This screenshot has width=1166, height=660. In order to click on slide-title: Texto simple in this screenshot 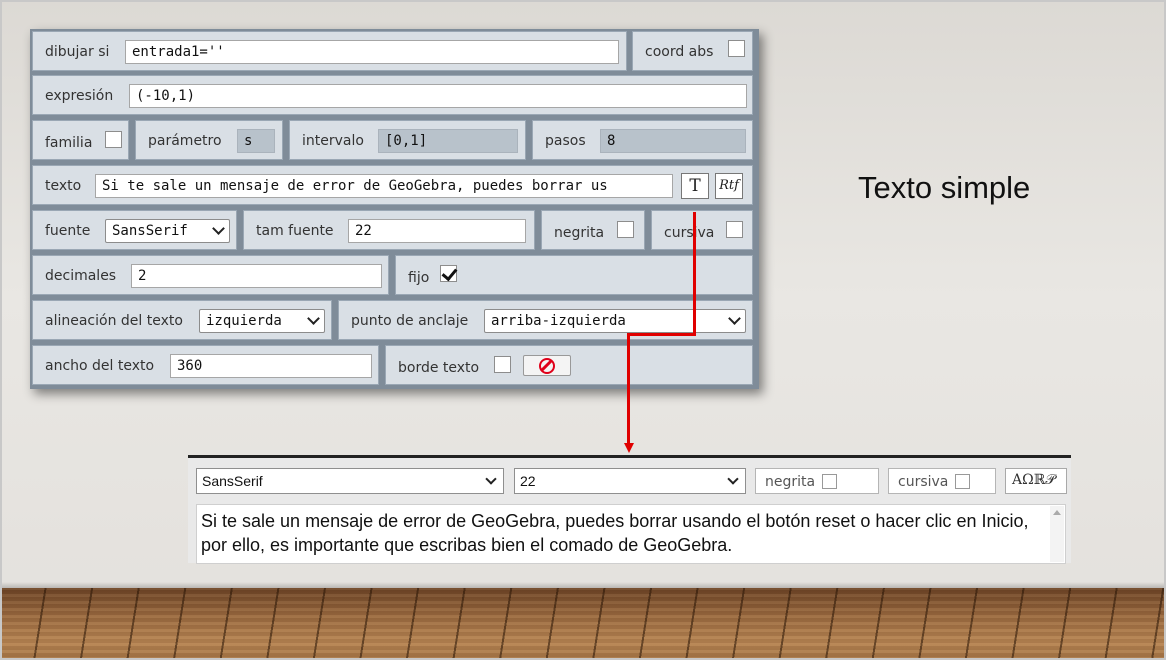, I will do `click(944, 187)`.